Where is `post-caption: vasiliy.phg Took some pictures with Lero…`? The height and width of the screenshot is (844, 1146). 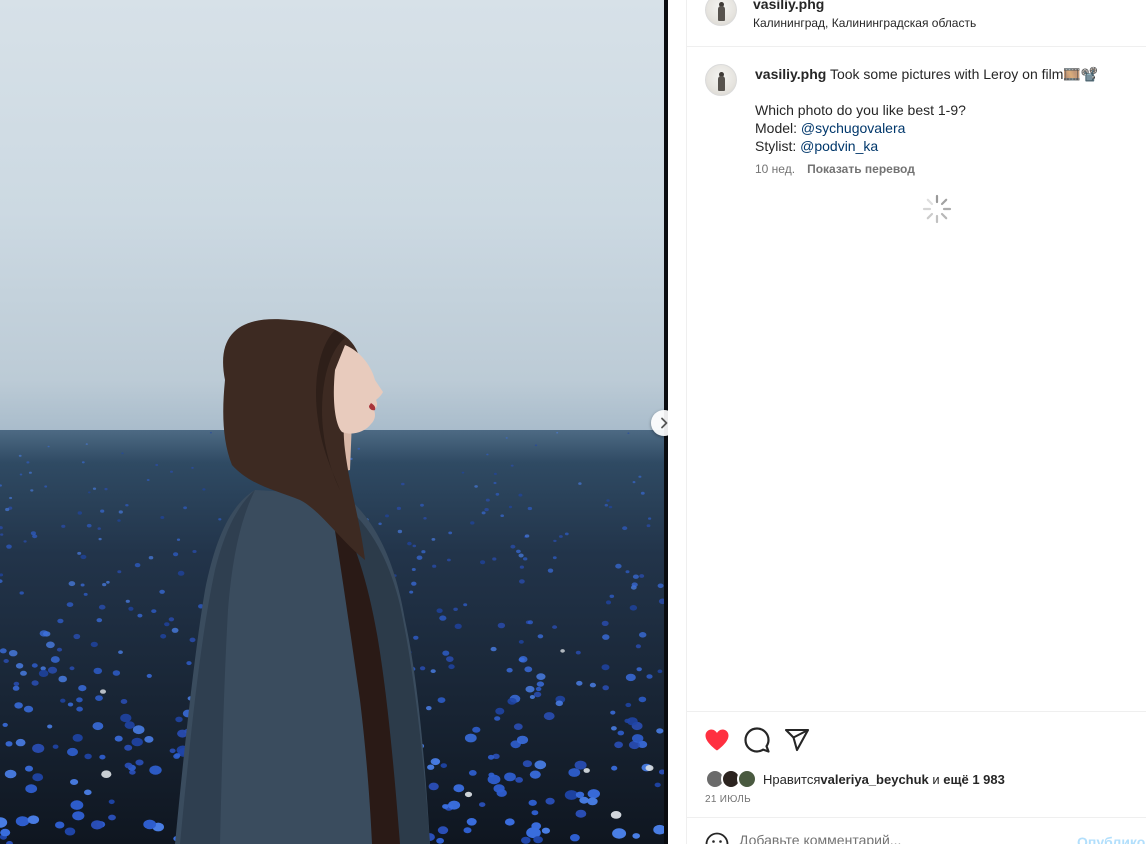 post-caption: vasiliy.phg Took some pictures with Lero… is located at coordinates (940, 110).